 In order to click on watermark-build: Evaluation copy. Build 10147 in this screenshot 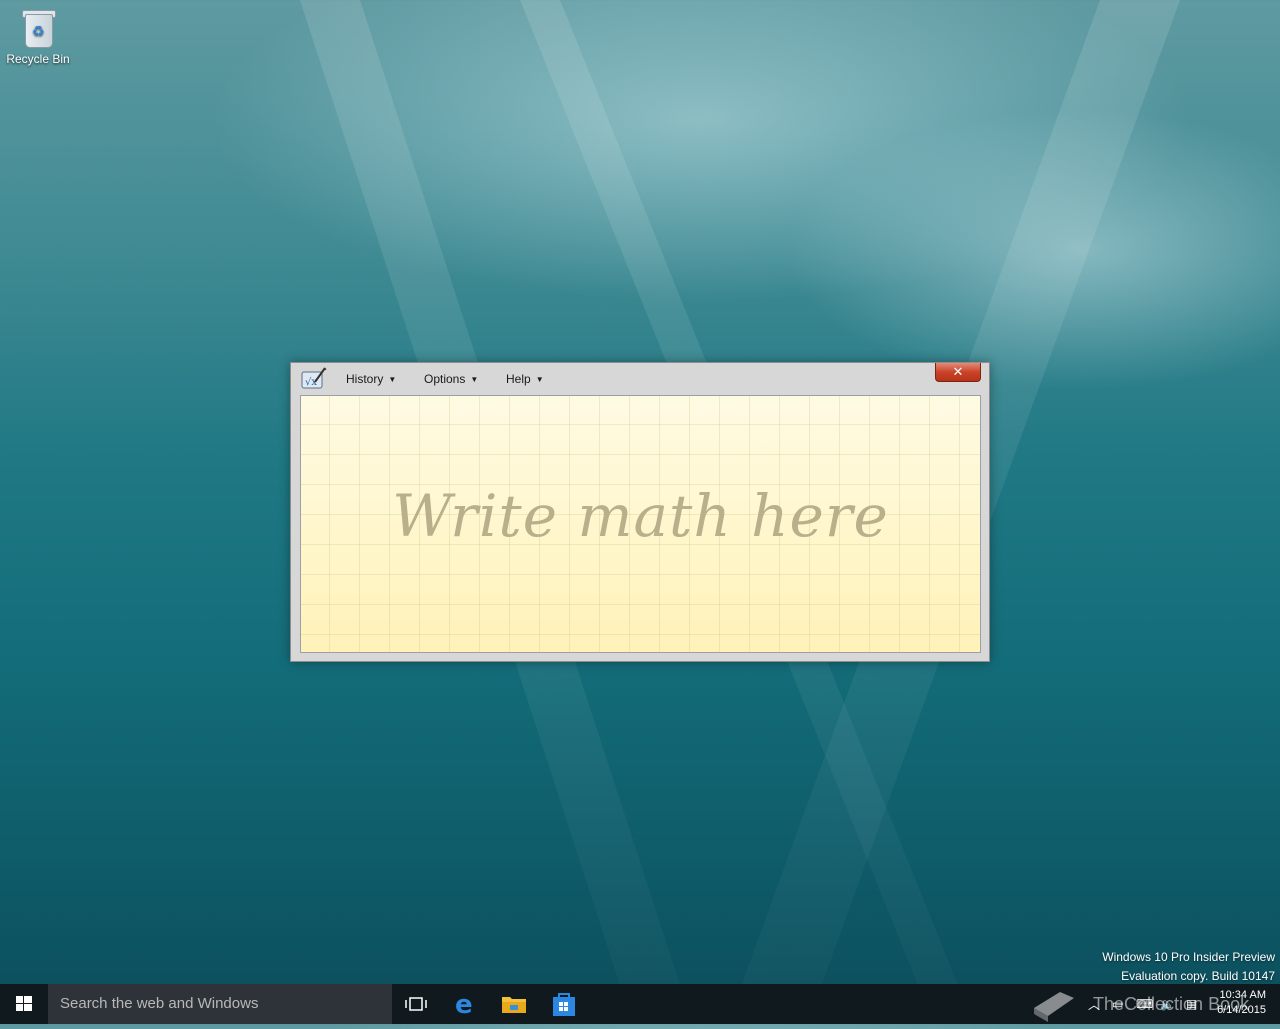, I will do `click(1198, 976)`.